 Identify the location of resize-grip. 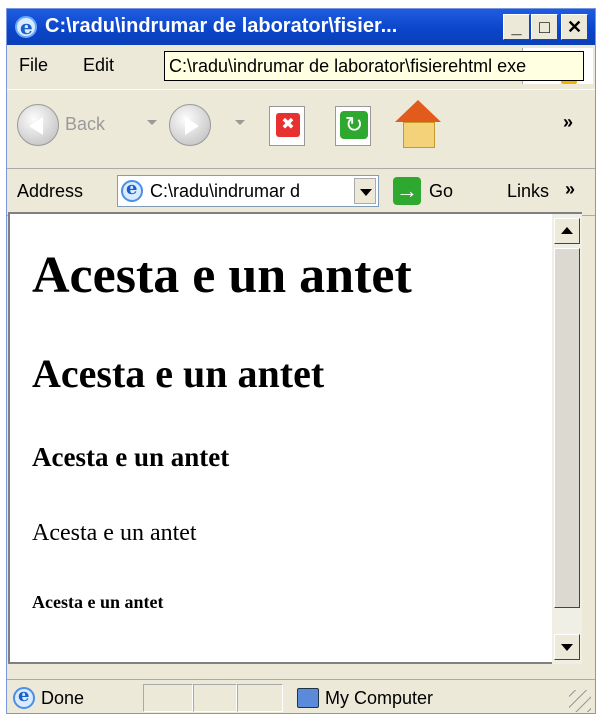
(580, 701).